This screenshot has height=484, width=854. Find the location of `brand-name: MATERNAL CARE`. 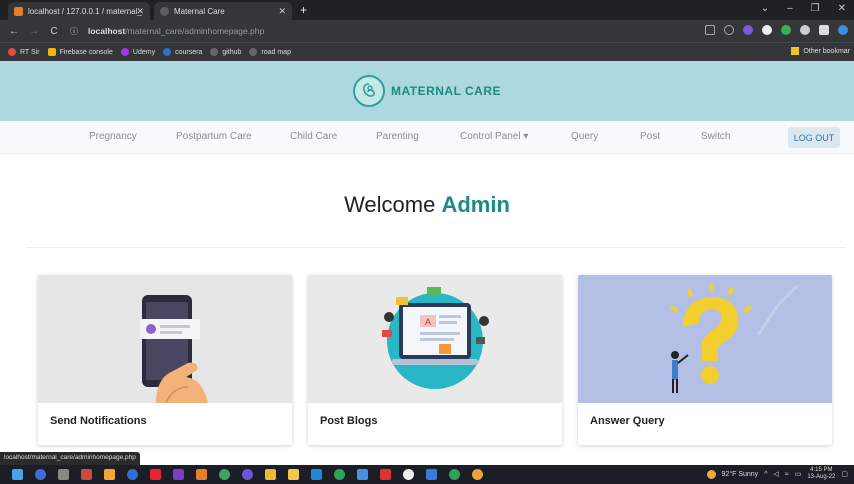

brand-name: MATERNAL CARE is located at coordinates (446, 91).